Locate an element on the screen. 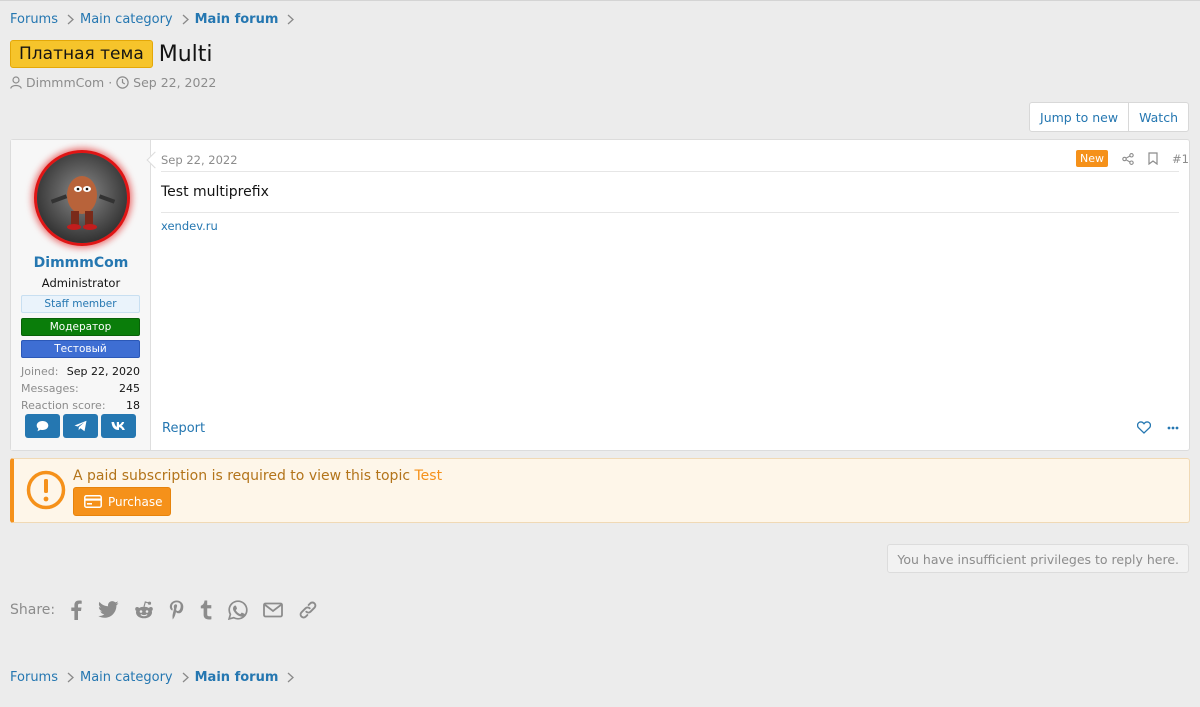  telegram-icon is located at coordinates (80, 426).